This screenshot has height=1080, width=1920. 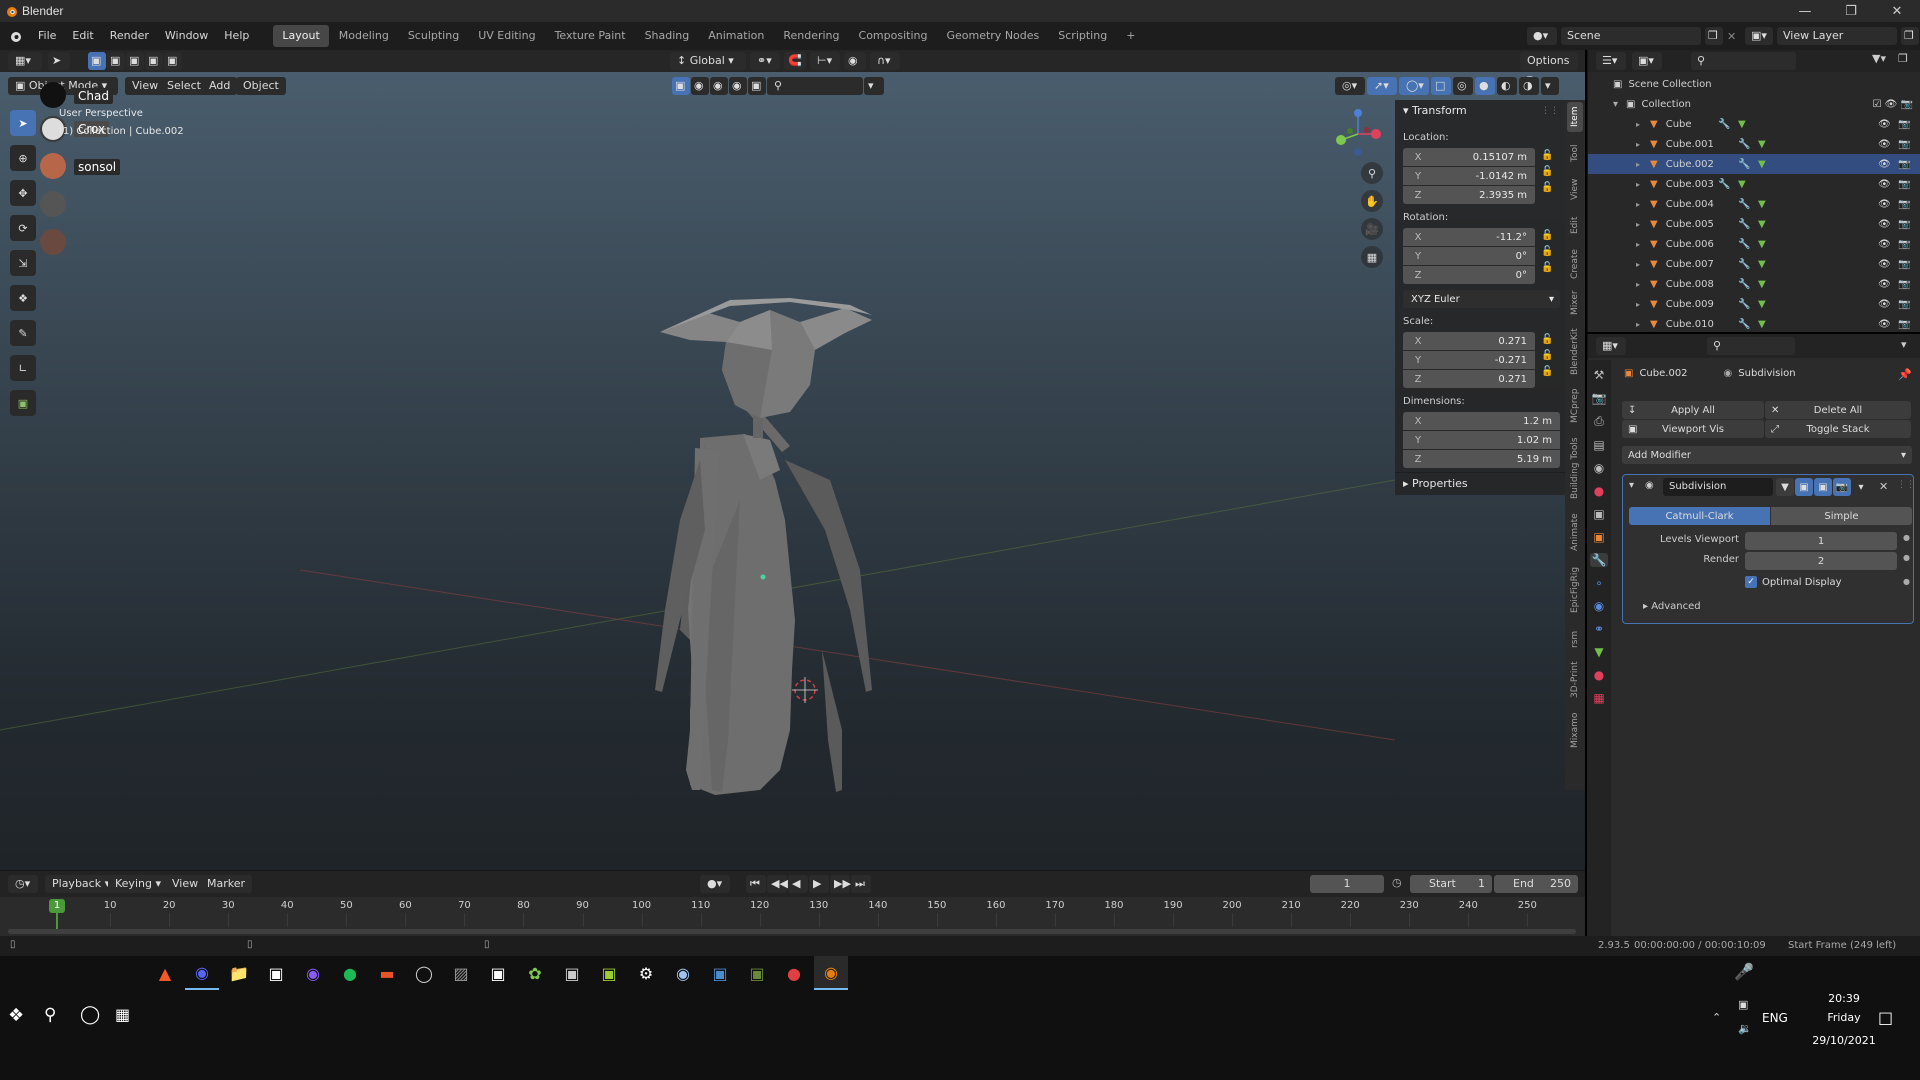 I want to click on physics-tab-icon: ◉, so click(x=1599, y=606).